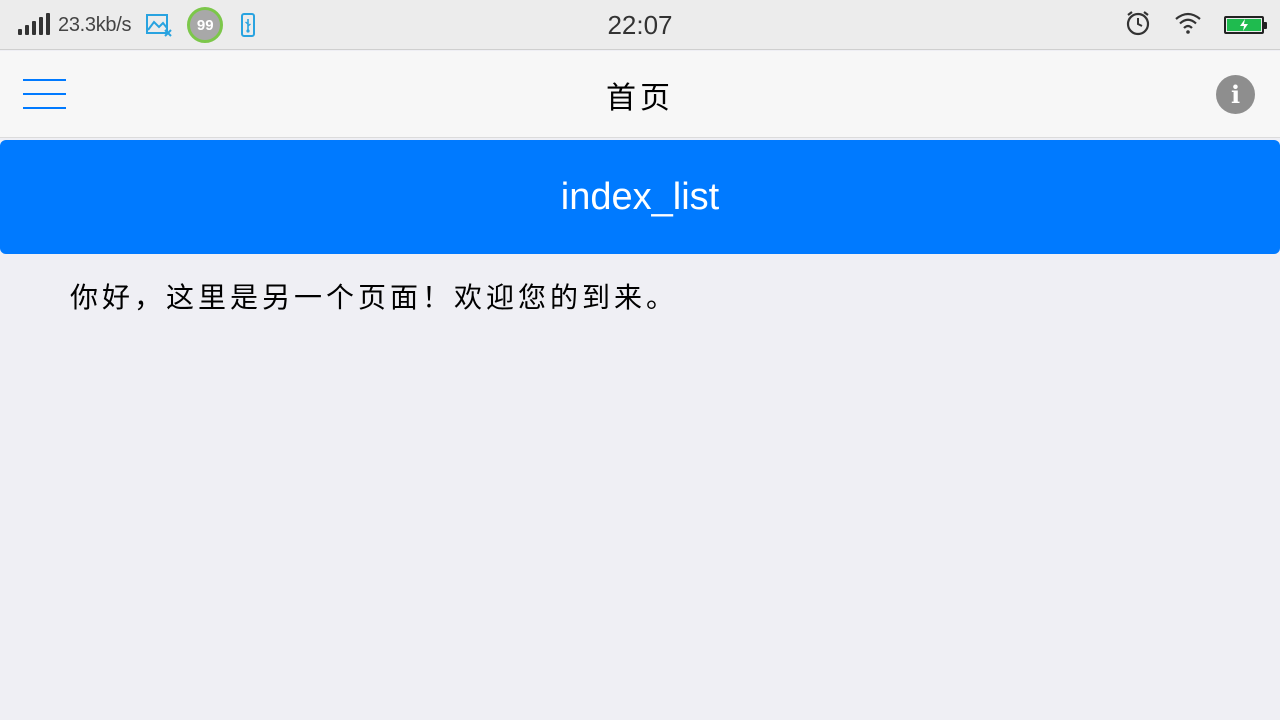 The height and width of the screenshot is (720, 1280). Describe the element at coordinates (159, 25) in the screenshot. I see `gallery-icon` at that location.